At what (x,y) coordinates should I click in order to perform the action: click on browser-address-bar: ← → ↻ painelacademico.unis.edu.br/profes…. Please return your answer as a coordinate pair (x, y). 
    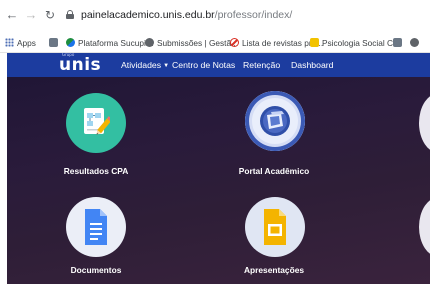
    Looking at the image, I should click on (215, 17).